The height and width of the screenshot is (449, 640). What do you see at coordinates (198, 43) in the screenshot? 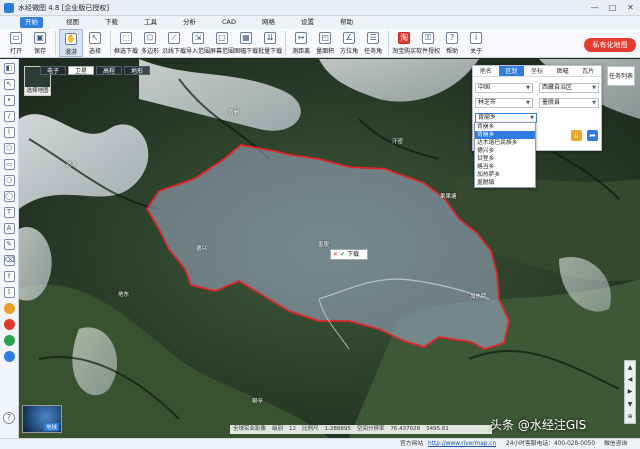
I see `import-extent-button: ⇲ 导入范围` at bounding box center [198, 43].